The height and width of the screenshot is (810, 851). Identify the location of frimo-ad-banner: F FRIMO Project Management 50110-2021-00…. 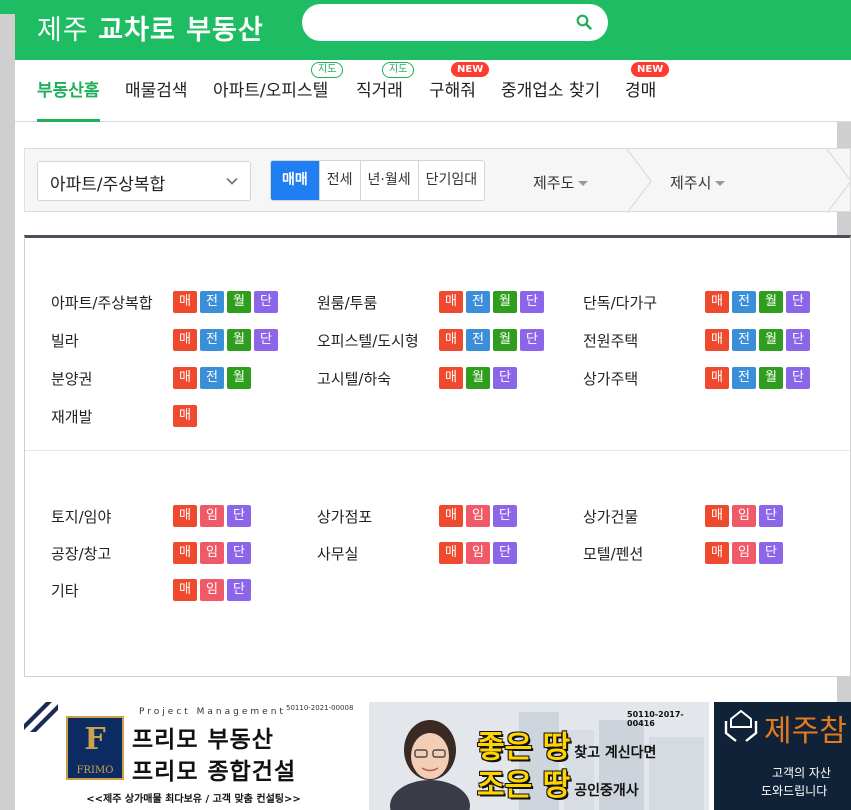
(193, 756).